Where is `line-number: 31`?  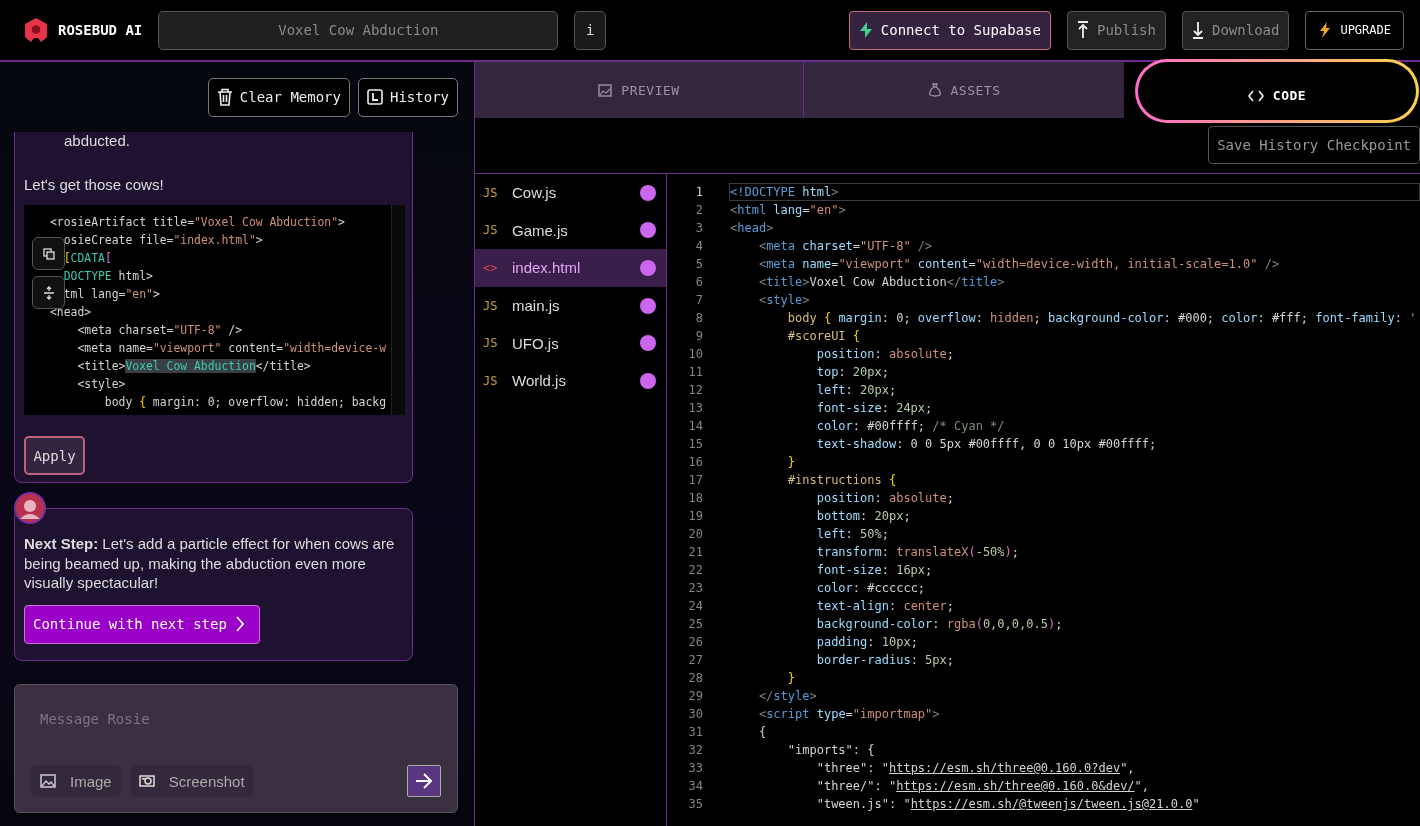
line-number: 31 is located at coordinates (695, 732).